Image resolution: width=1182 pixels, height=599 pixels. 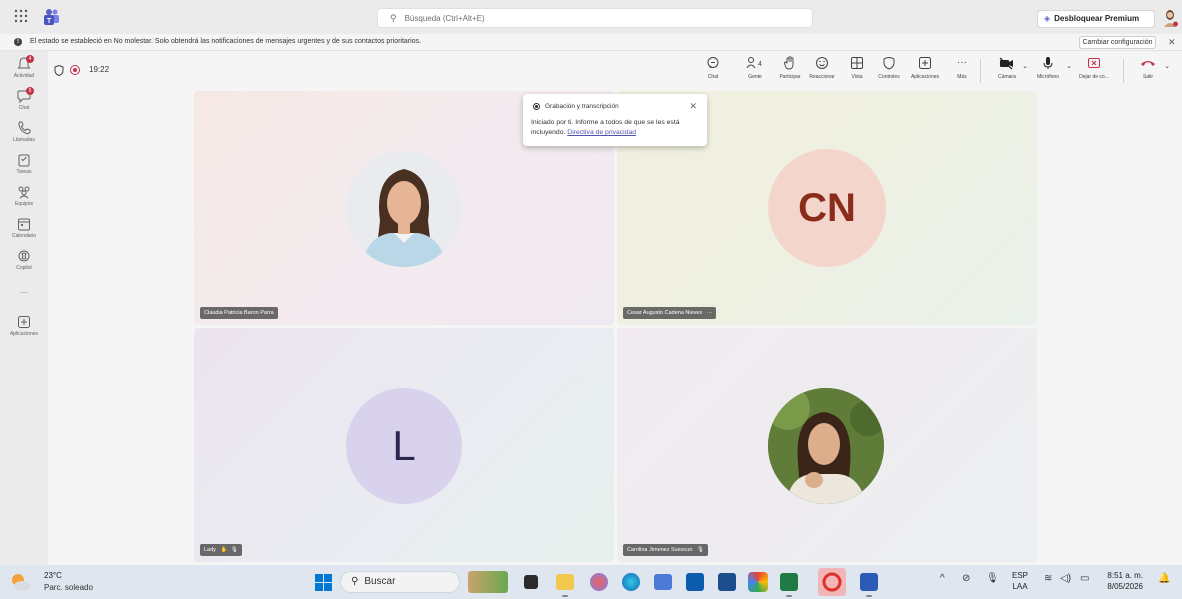 I want to click on teams-logo-icon: T, so click(x=51, y=17).